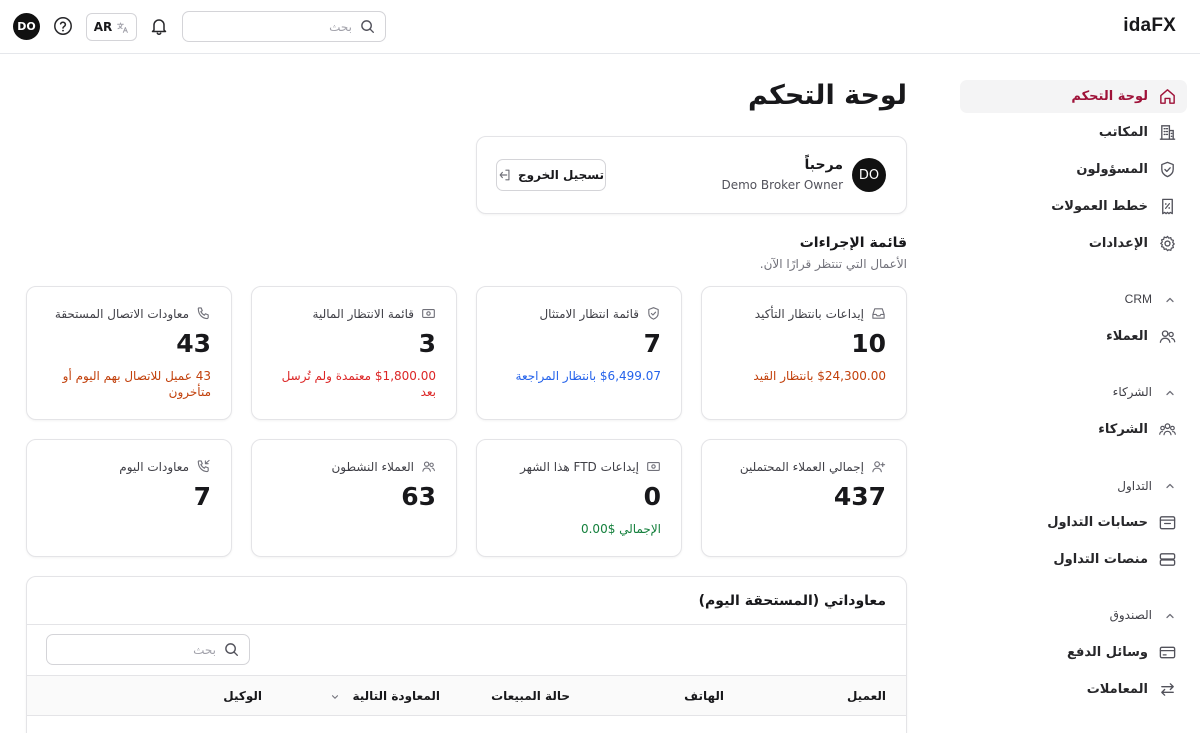 The width and height of the screenshot is (1200, 733). What do you see at coordinates (1138, 299) in the screenshot?
I see `group-title-crm: CRM` at bounding box center [1138, 299].